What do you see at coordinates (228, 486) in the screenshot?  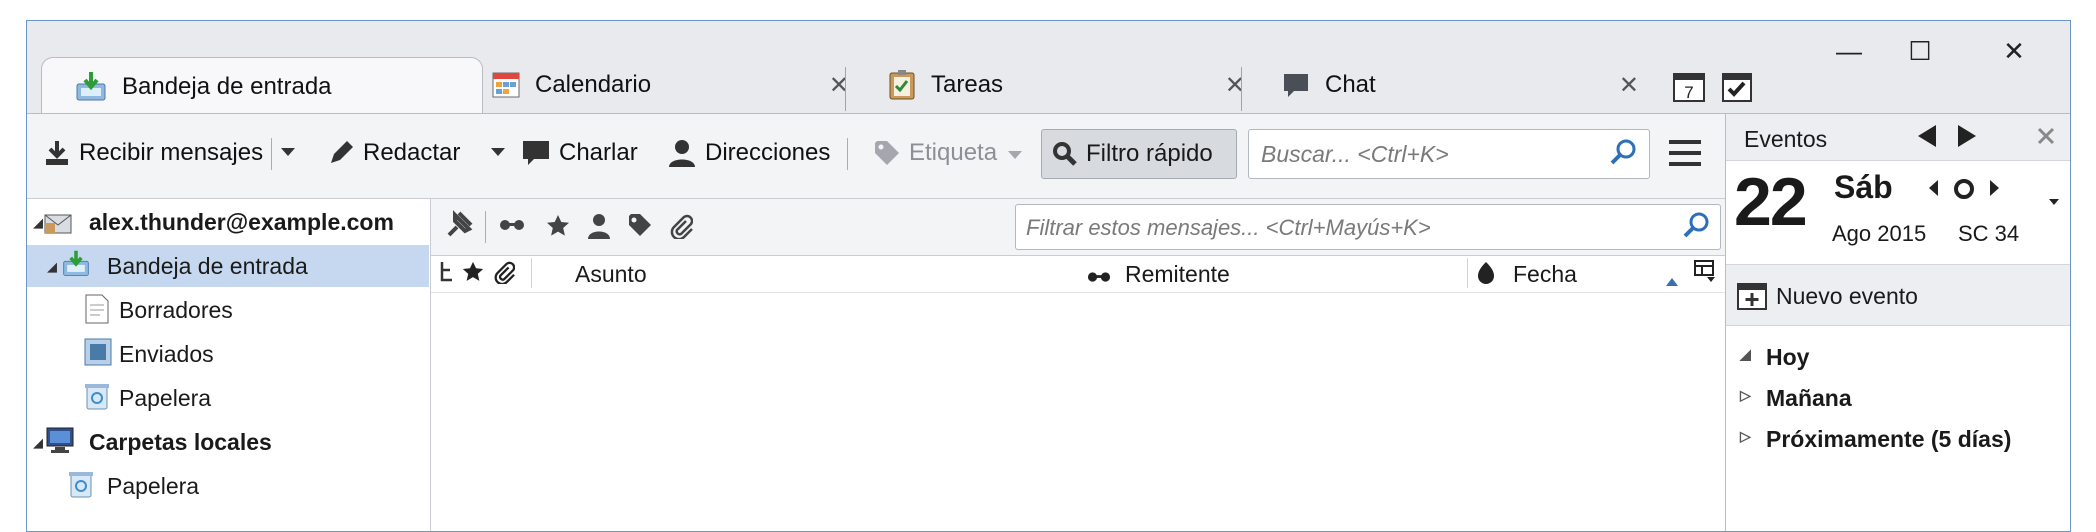 I see `folder-local-trash: Papelera` at bounding box center [228, 486].